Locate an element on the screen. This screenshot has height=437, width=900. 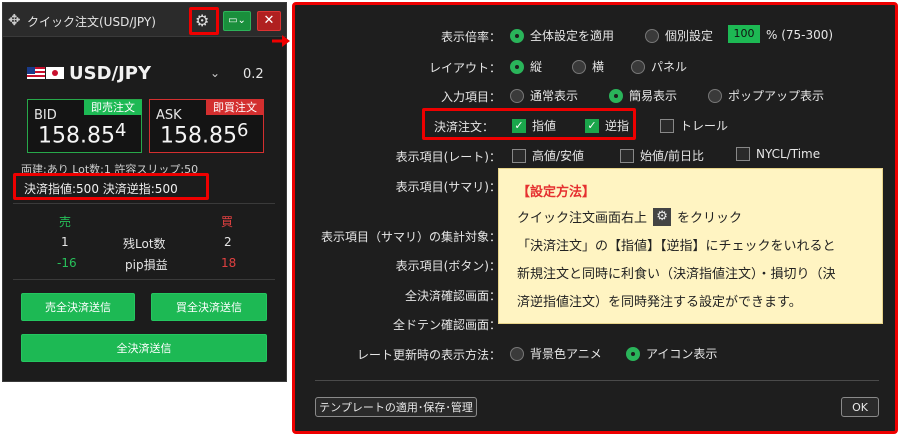
checkbox-limit: ✓ 指値 is located at coordinates (534, 125).